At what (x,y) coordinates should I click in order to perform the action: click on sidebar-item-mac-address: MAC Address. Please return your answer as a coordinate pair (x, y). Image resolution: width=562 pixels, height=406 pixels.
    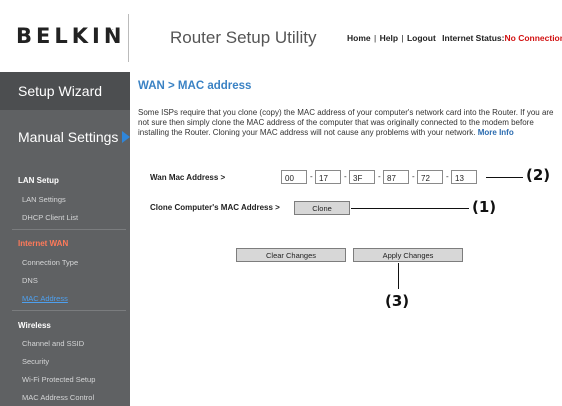
    Looking at the image, I should click on (45, 298).